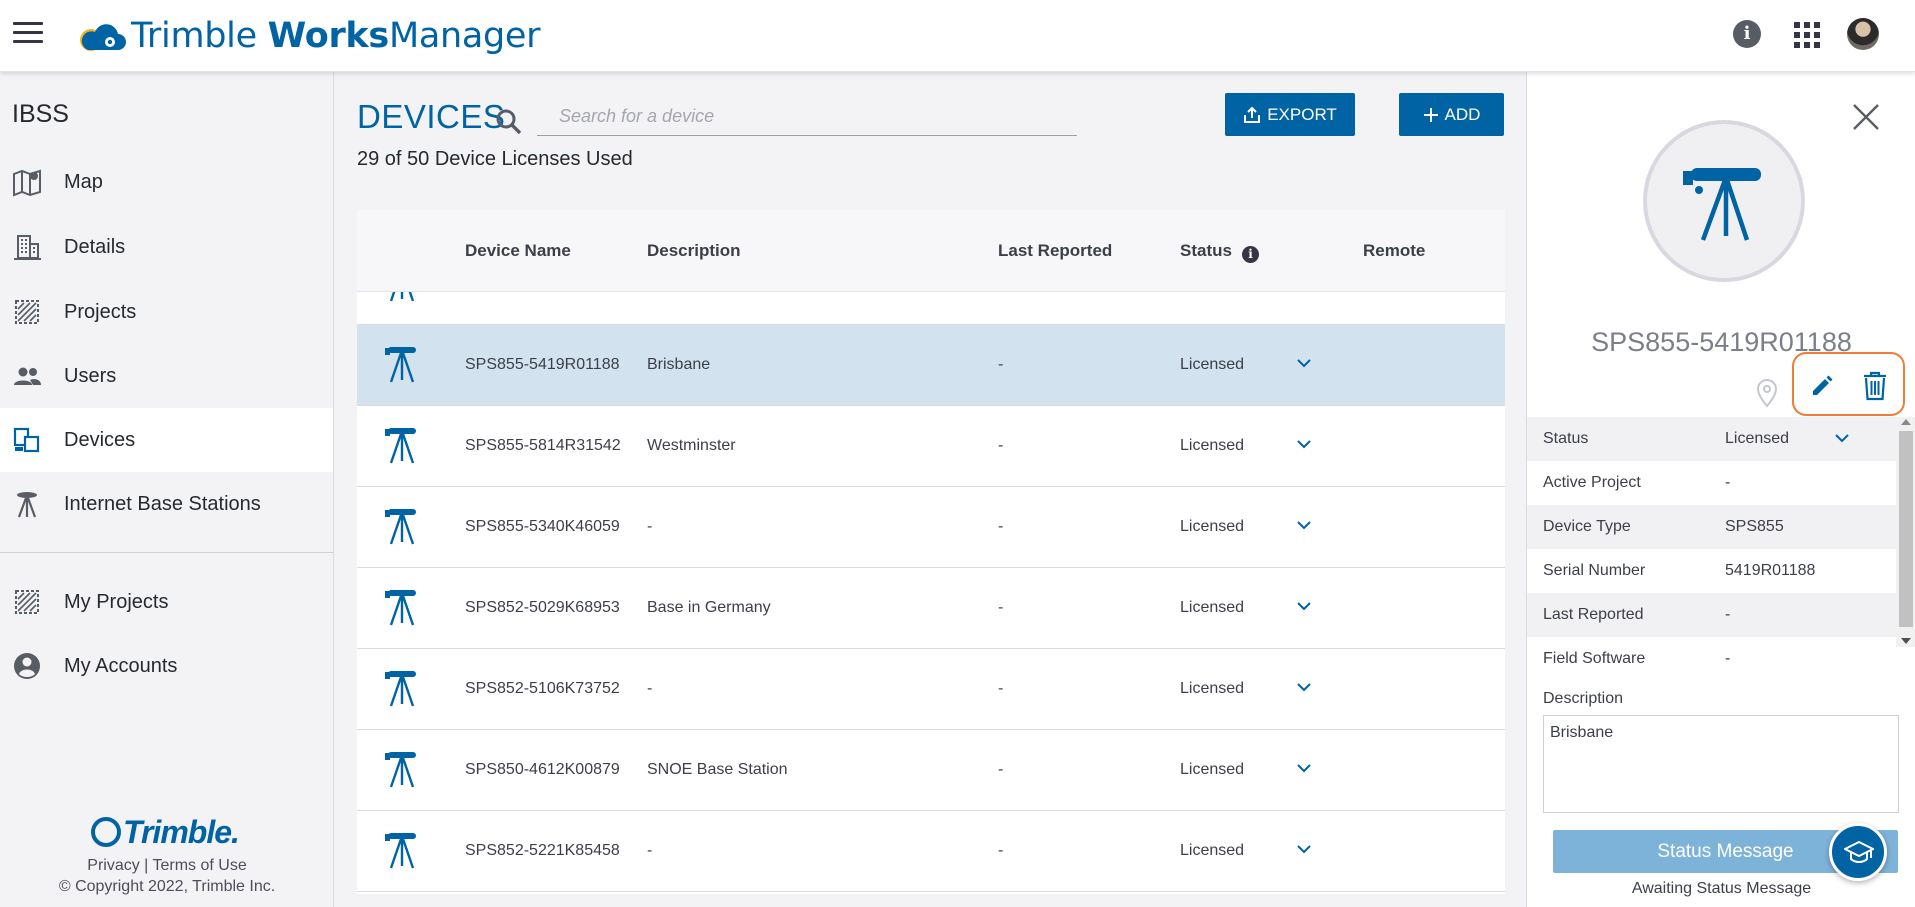 This screenshot has width=1915, height=907. What do you see at coordinates (509, 122) in the screenshot?
I see `search-icon` at bounding box center [509, 122].